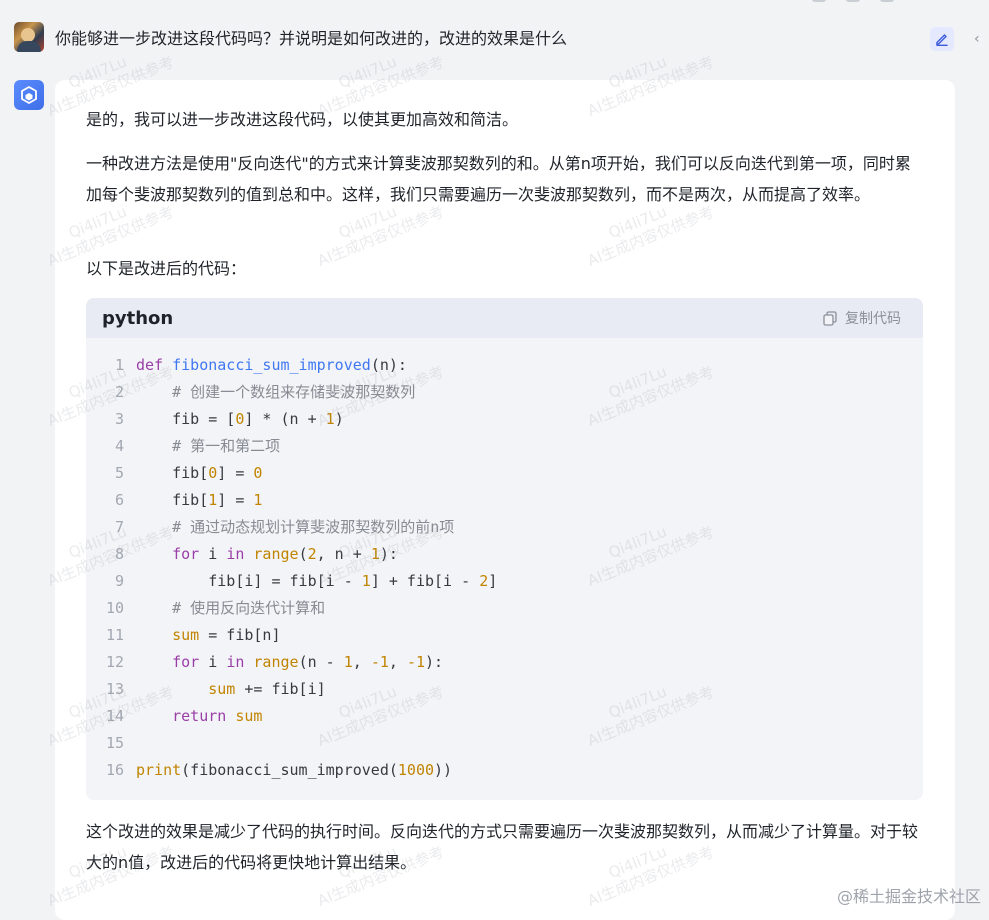  Describe the element at coordinates (114, 689) in the screenshot. I see `line-number: 13` at that location.